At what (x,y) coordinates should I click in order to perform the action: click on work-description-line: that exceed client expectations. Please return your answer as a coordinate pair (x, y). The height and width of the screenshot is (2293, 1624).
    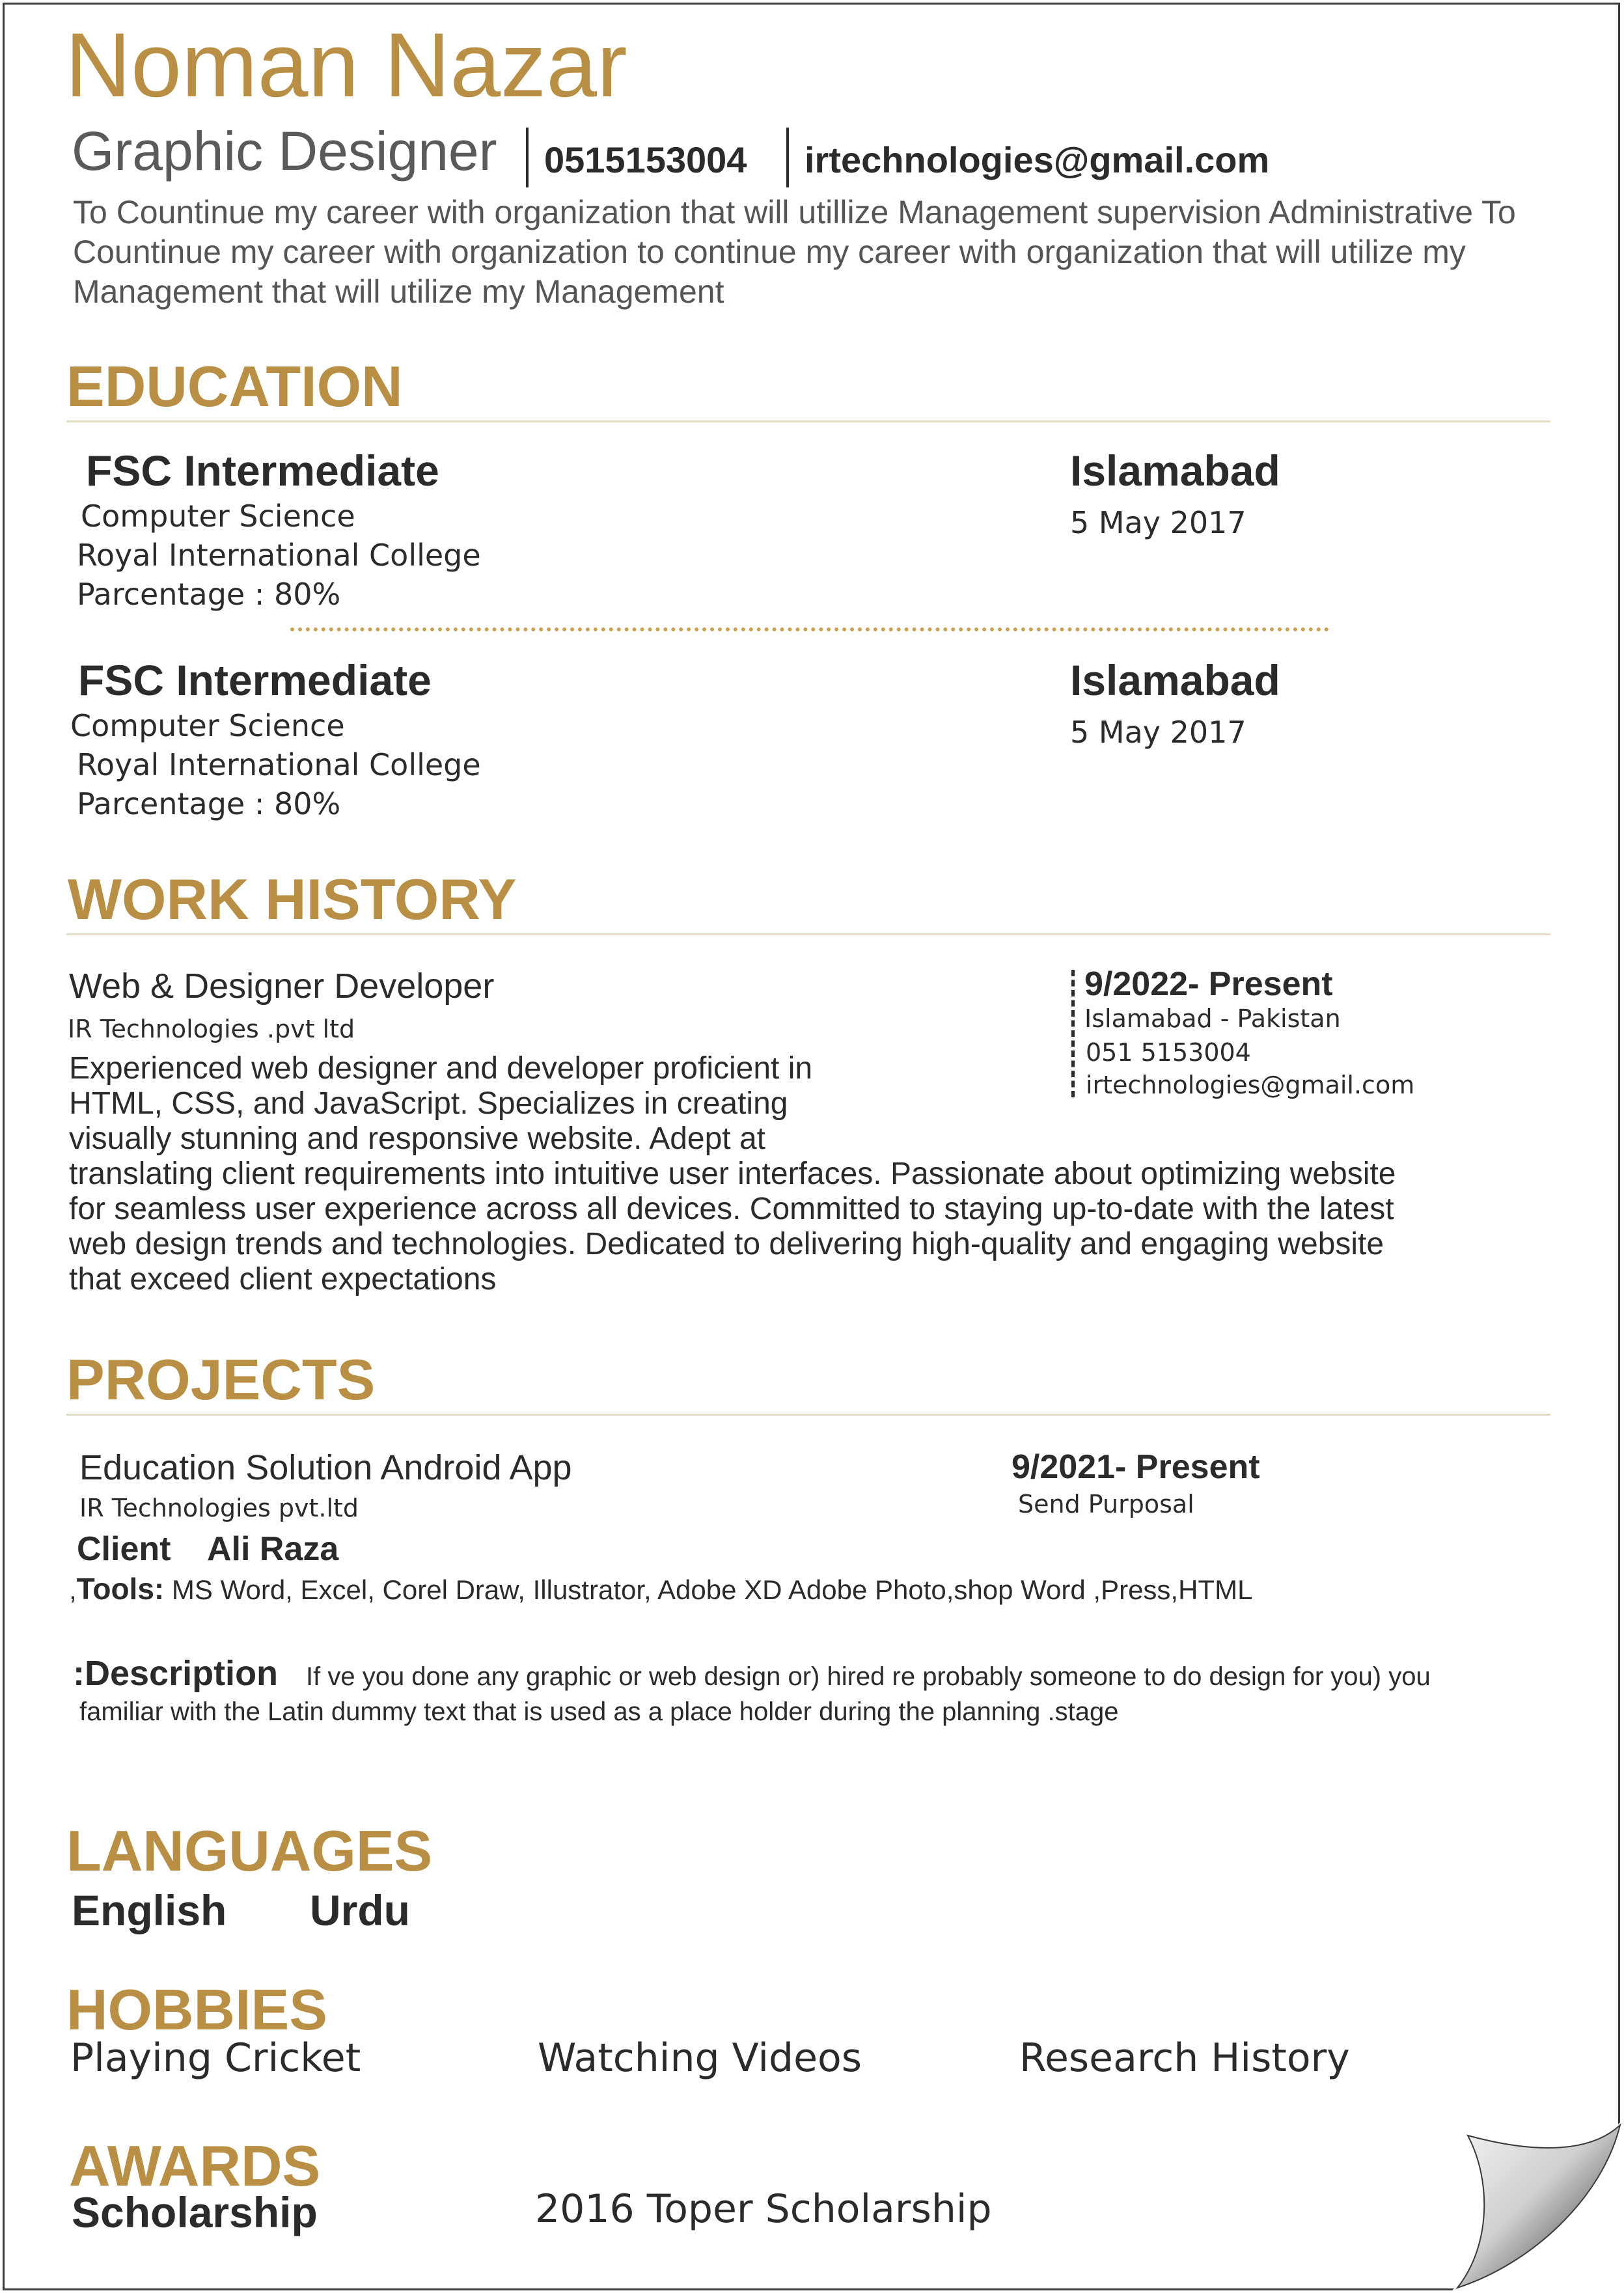
    Looking at the image, I should click on (283, 1279).